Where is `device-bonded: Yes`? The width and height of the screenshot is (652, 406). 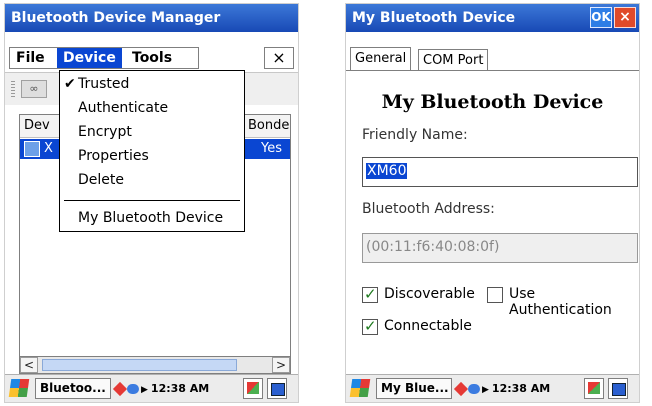
device-bonded: Yes is located at coordinates (271, 148).